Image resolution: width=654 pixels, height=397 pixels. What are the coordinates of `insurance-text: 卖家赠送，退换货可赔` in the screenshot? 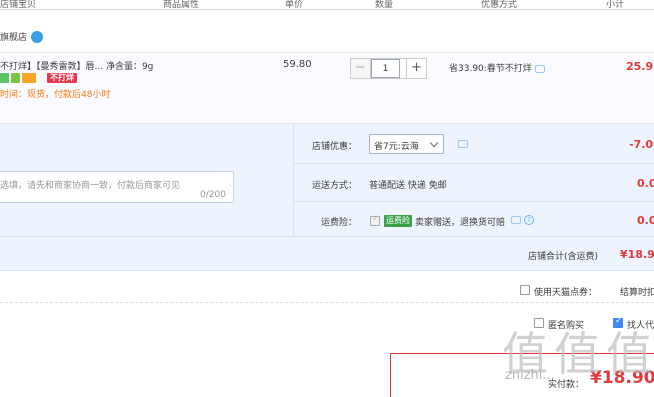 It's located at (460, 223).